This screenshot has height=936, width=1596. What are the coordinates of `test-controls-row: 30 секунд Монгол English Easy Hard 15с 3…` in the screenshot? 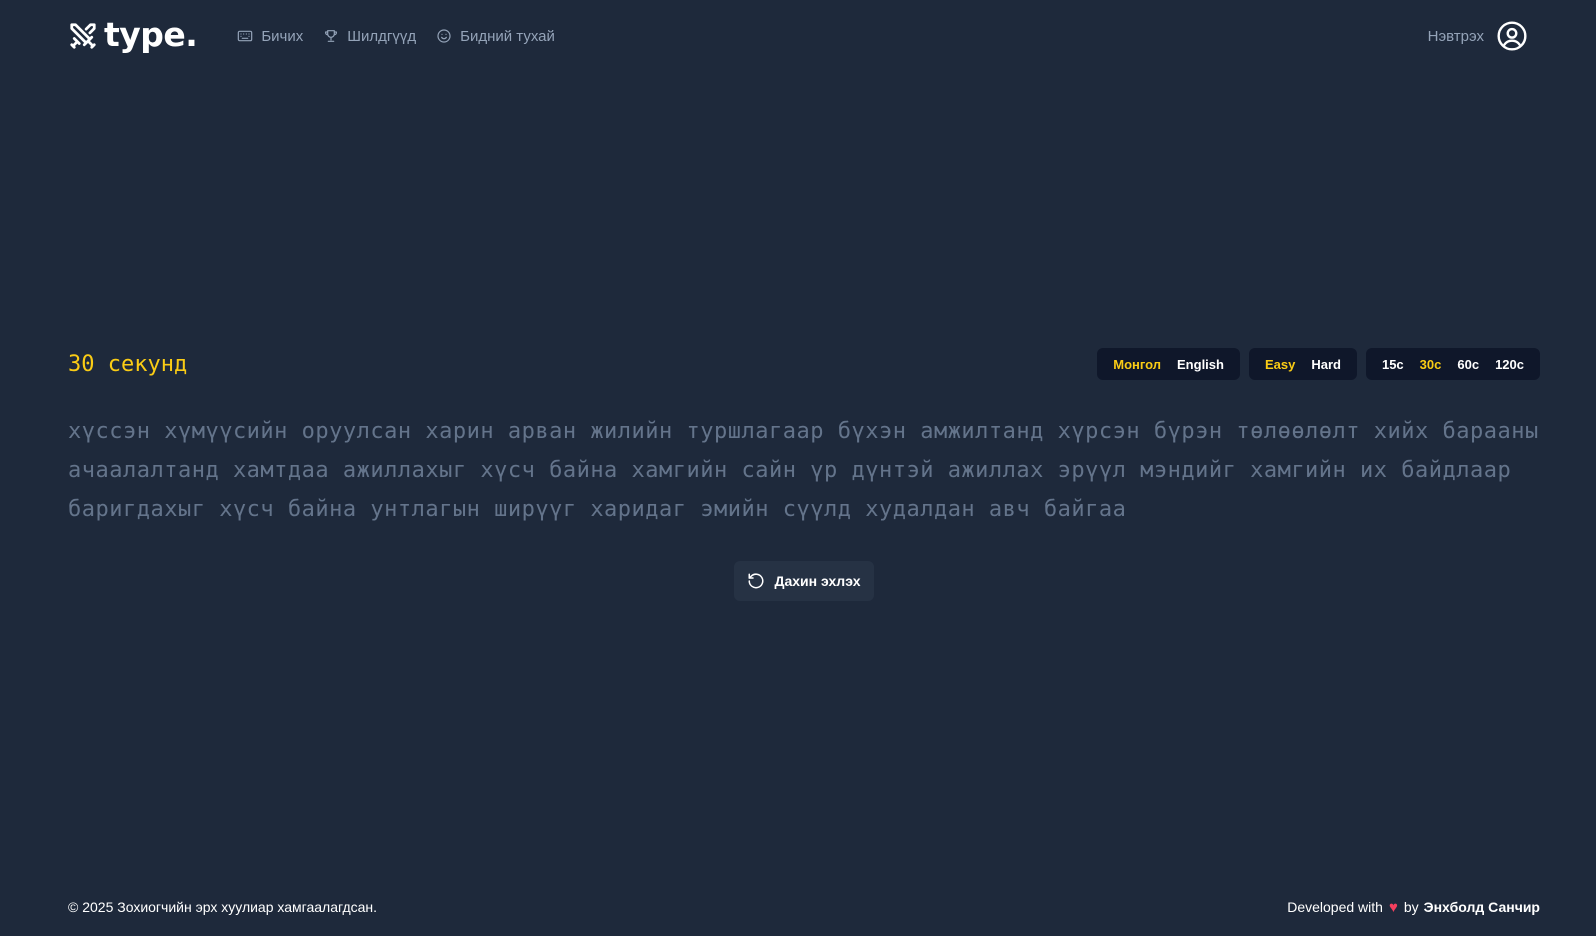 It's located at (804, 364).